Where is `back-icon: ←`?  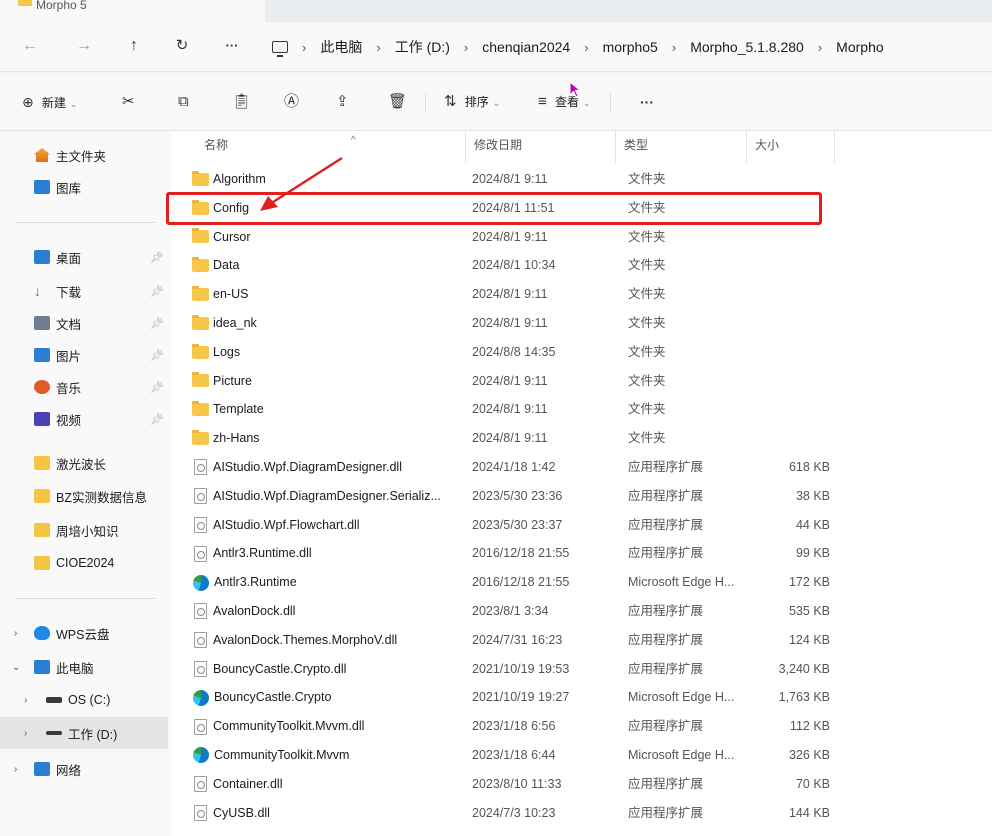
back-icon: ← is located at coordinates (30, 46).